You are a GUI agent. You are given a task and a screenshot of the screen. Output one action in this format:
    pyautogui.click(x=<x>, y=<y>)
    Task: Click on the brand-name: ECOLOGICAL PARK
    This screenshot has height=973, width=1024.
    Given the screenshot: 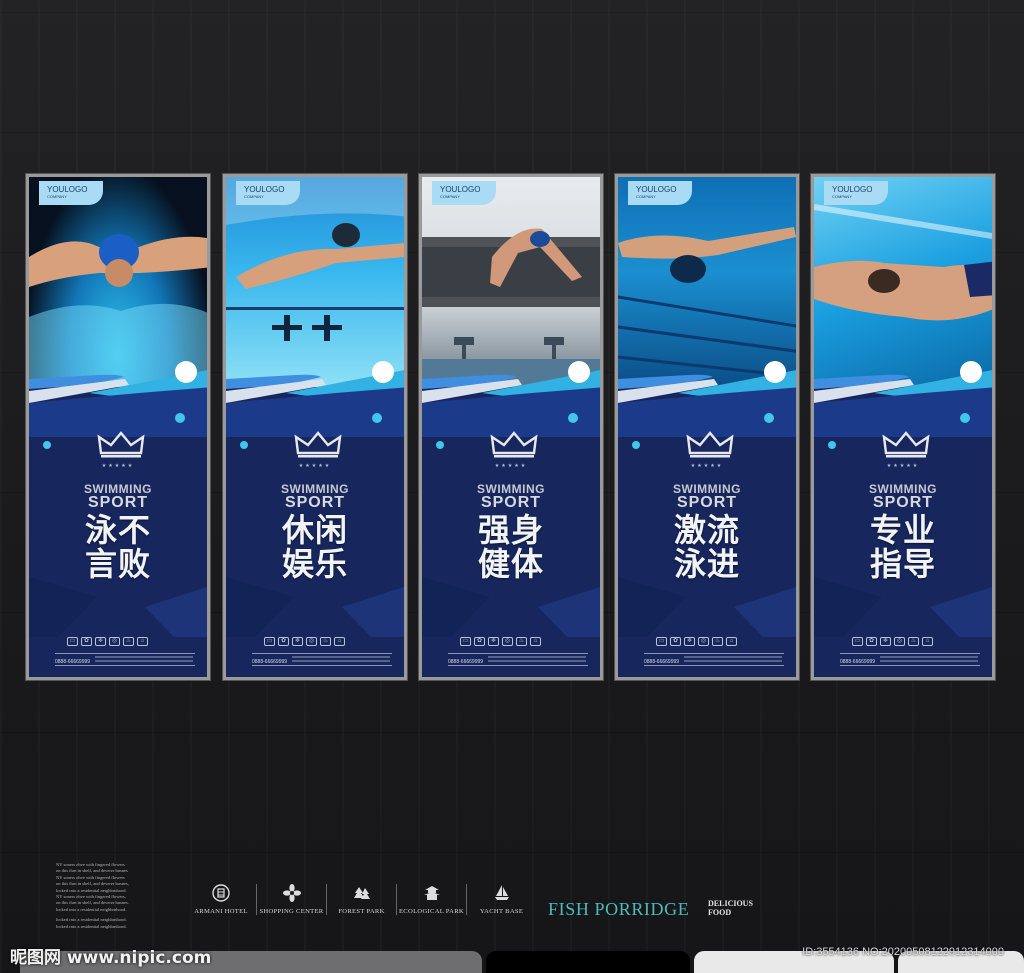 What is the action you would take?
    pyautogui.click(x=431, y=911)
    